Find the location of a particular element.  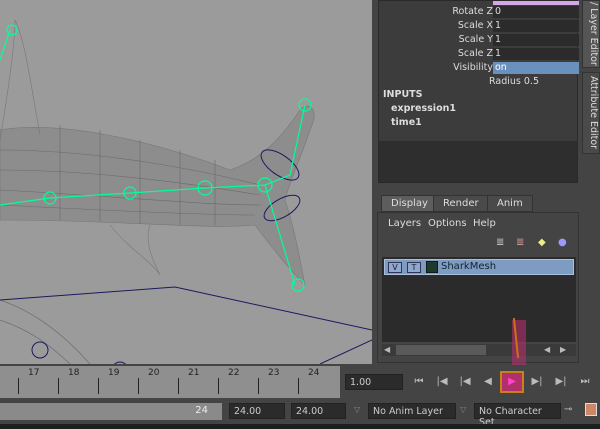

tick-label: 22 is located at coordinates (234, 373).